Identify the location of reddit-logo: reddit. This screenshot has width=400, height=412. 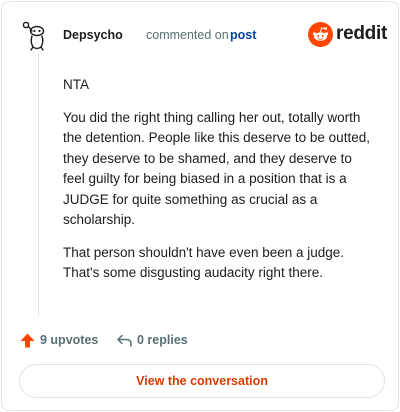
(347, 35).